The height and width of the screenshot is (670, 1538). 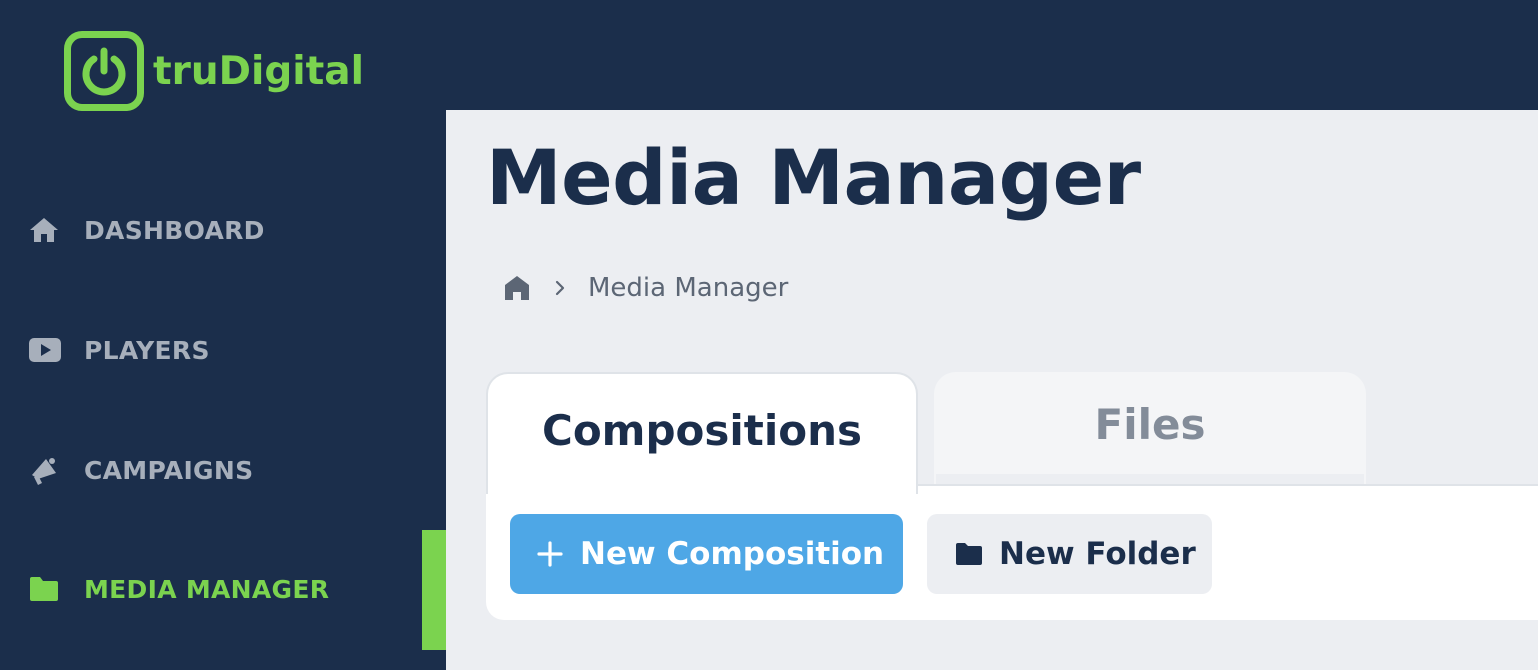 I want to click on sidebar-item-label: PLAYERS, so click(x=147, y=350).